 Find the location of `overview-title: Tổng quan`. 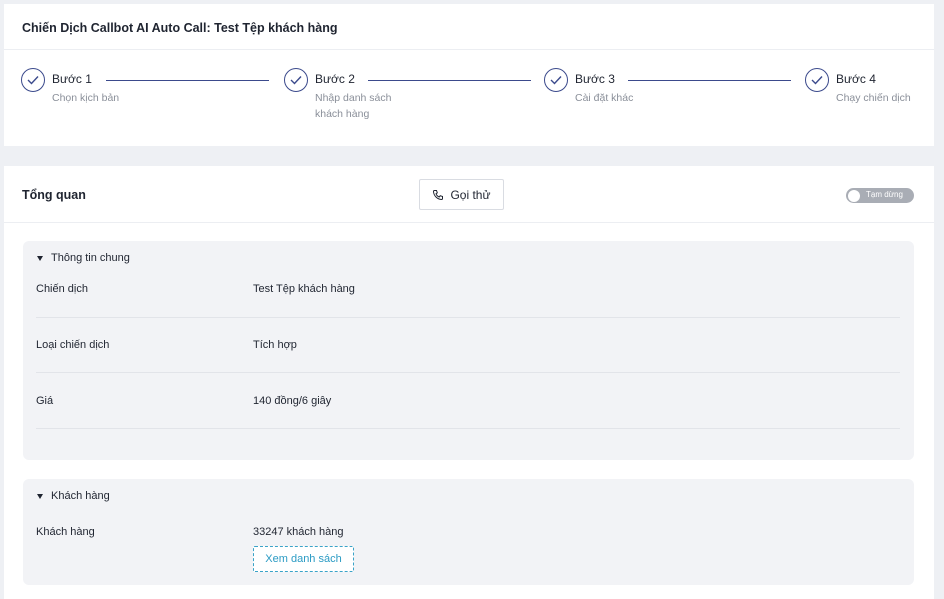

overview-title: Tổng quan is located at coordinates (54, 195).